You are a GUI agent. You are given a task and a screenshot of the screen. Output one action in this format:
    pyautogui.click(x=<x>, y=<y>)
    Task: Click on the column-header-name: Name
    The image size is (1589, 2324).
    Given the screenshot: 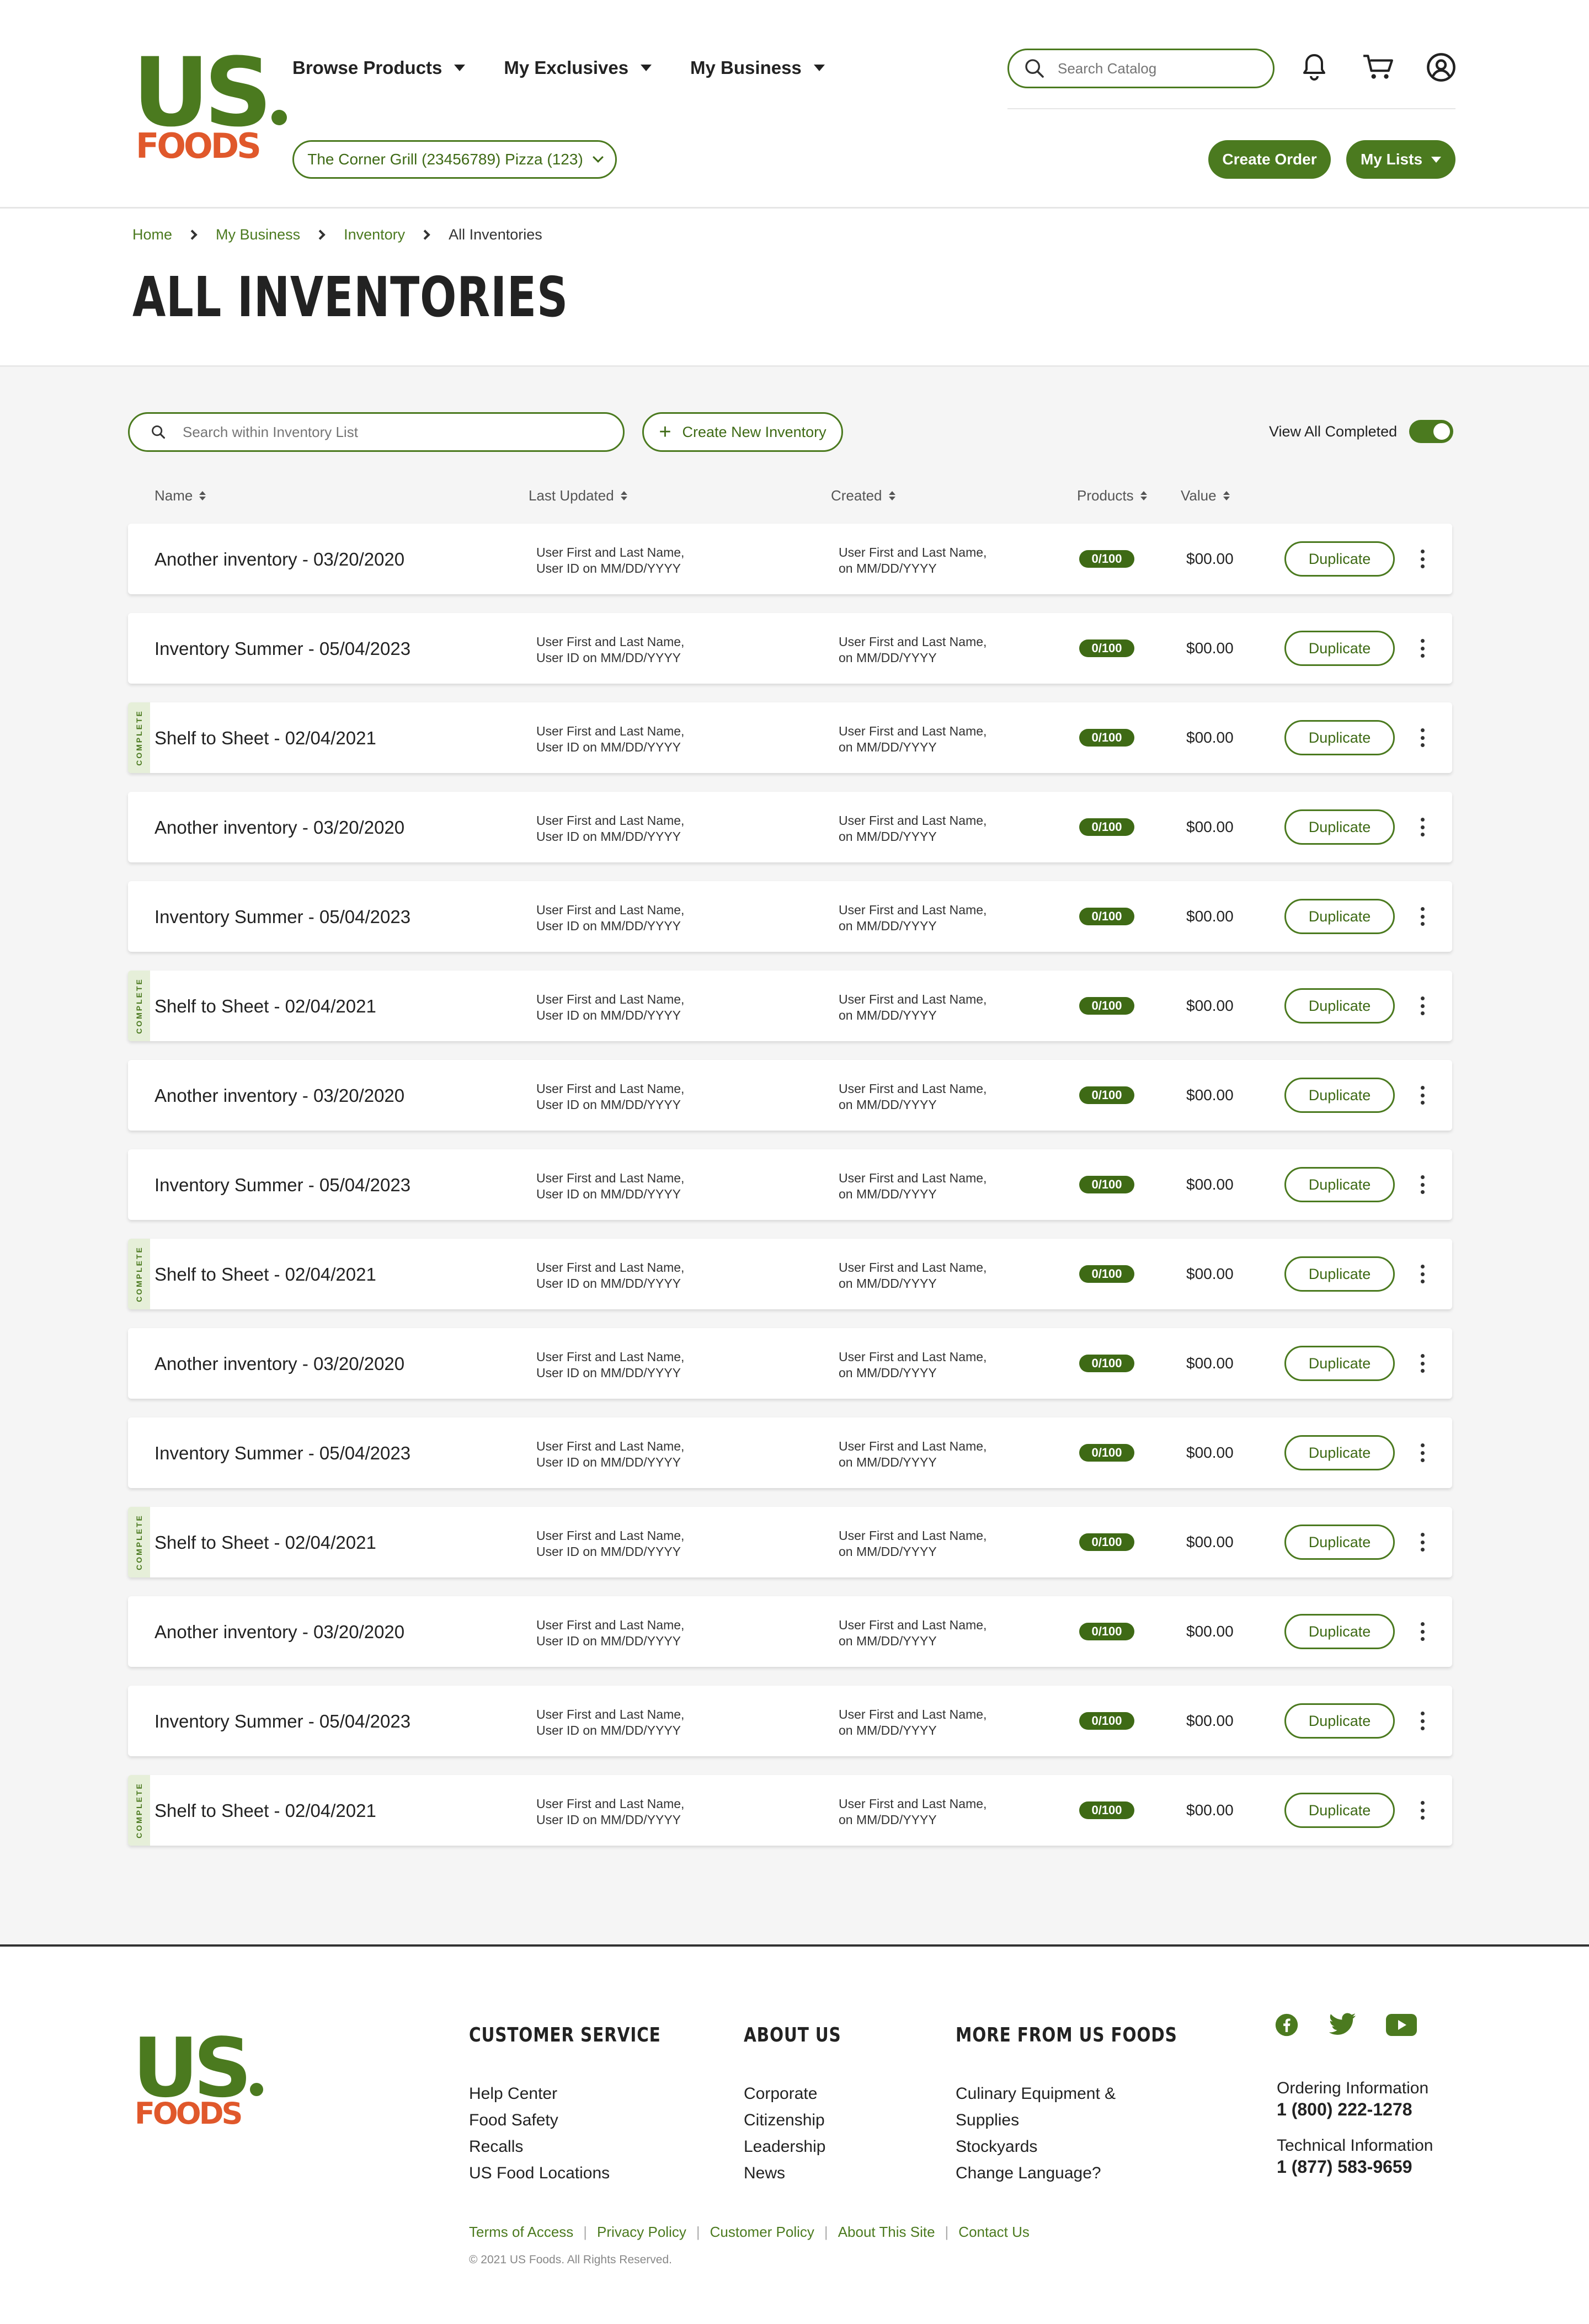 What is the action you would take?
    pyautogui.click(x=180, y=496)
    